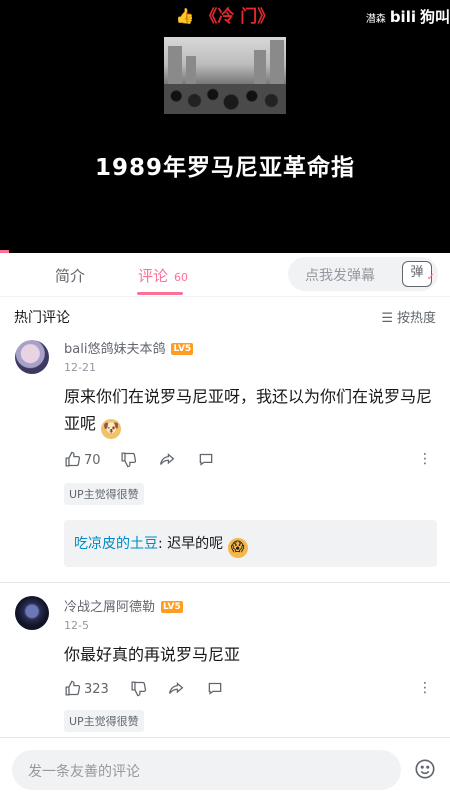 The height and width of the screenshot is (800, 450). I want to click on danmaku-button-label: 弹, so click(417, 272).